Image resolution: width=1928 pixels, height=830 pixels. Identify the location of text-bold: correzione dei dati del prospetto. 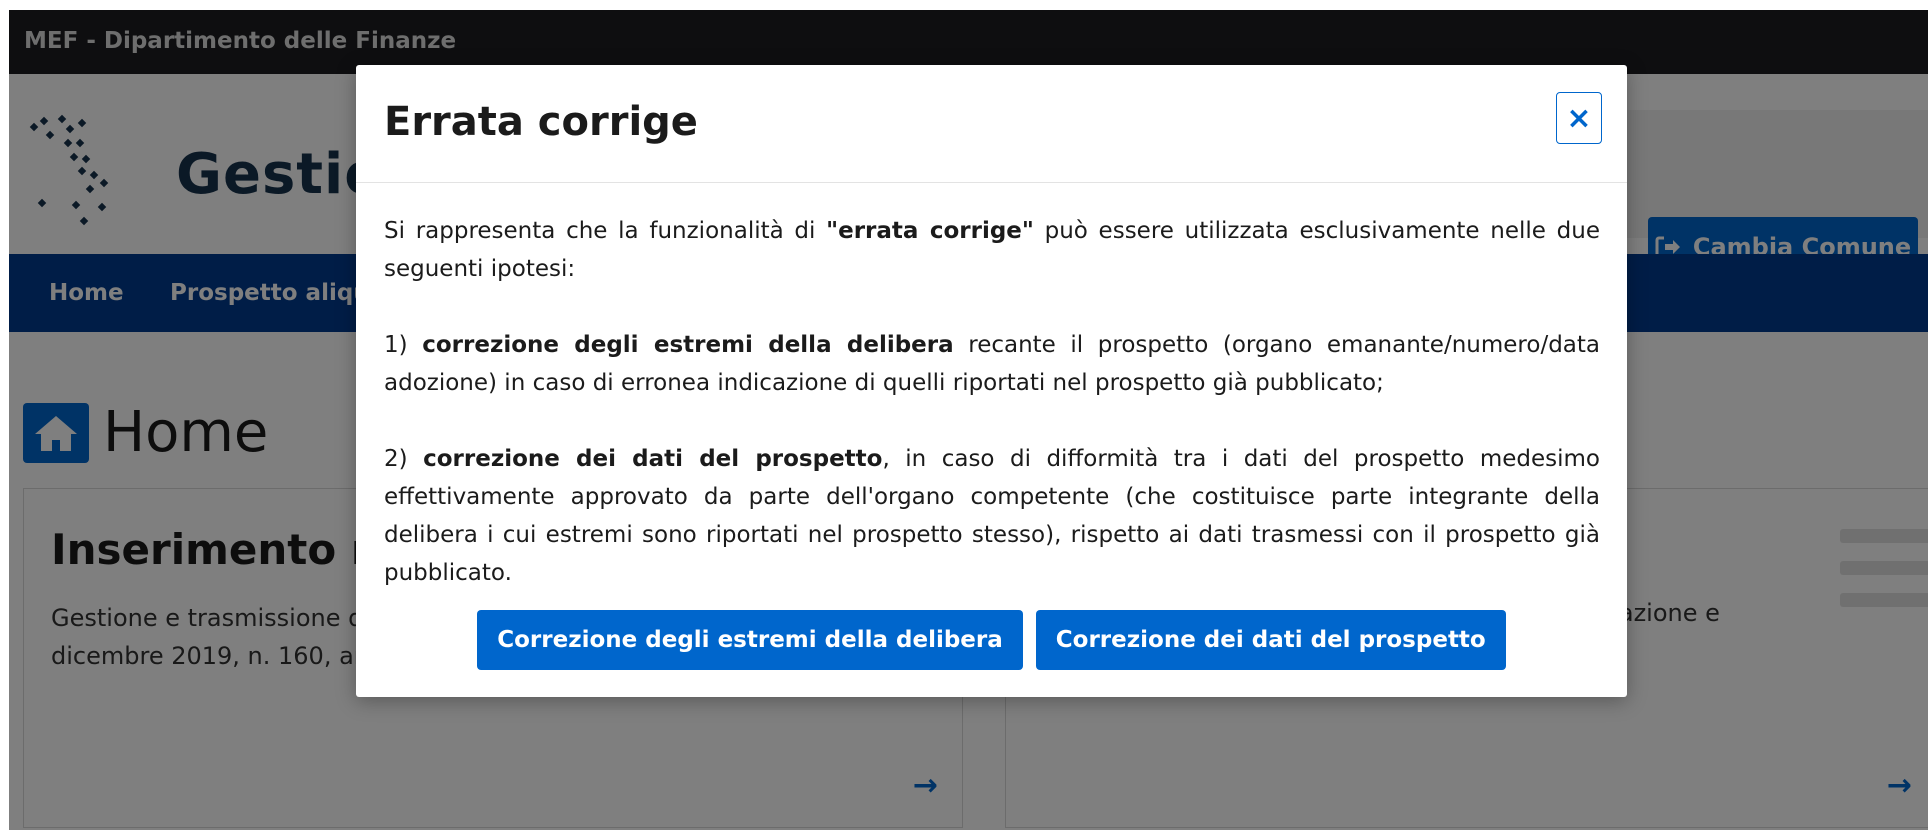
(653, 459).